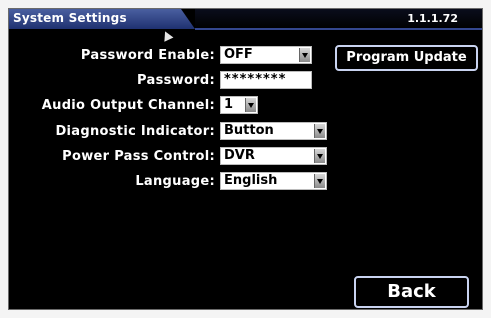 The height and width of the screenshot is (318, 491). What do you see at coordinates (255, 79) in the screenshot?
I see `password-value: ********` at bounding box center [255, 79].